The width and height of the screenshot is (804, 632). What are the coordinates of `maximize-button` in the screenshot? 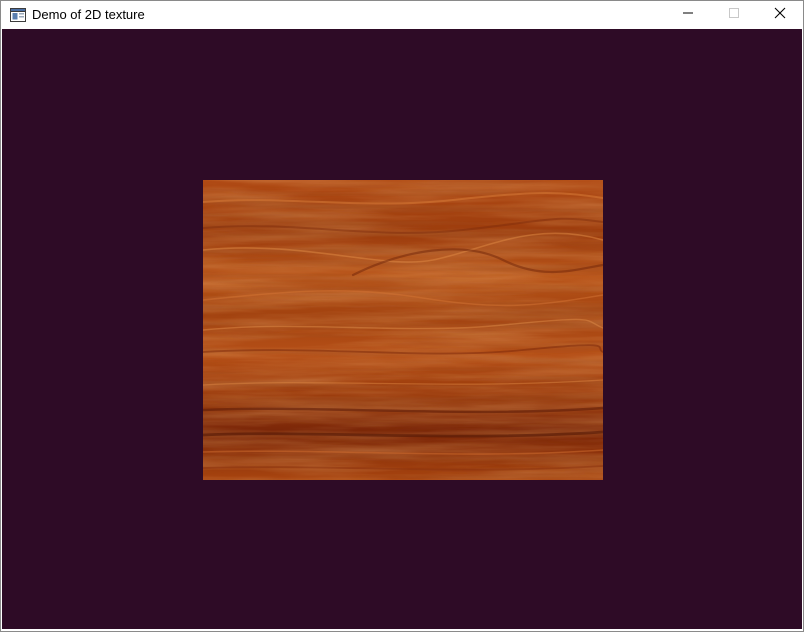 It's located at (734, 15).